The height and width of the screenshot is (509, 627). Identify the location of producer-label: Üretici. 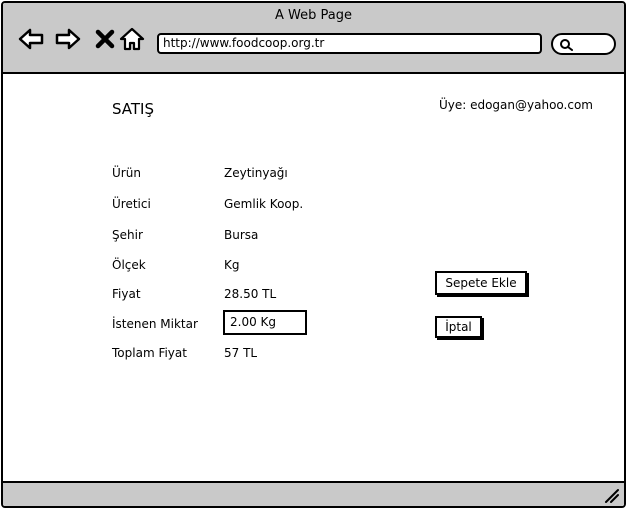
(131, 204).